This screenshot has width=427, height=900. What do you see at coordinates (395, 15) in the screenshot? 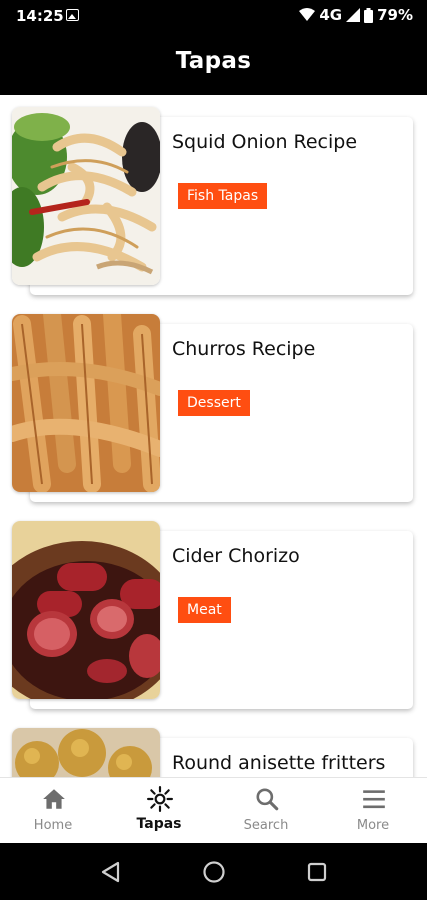
I see `battery-level: 79%` at bounding box center [395, 15].